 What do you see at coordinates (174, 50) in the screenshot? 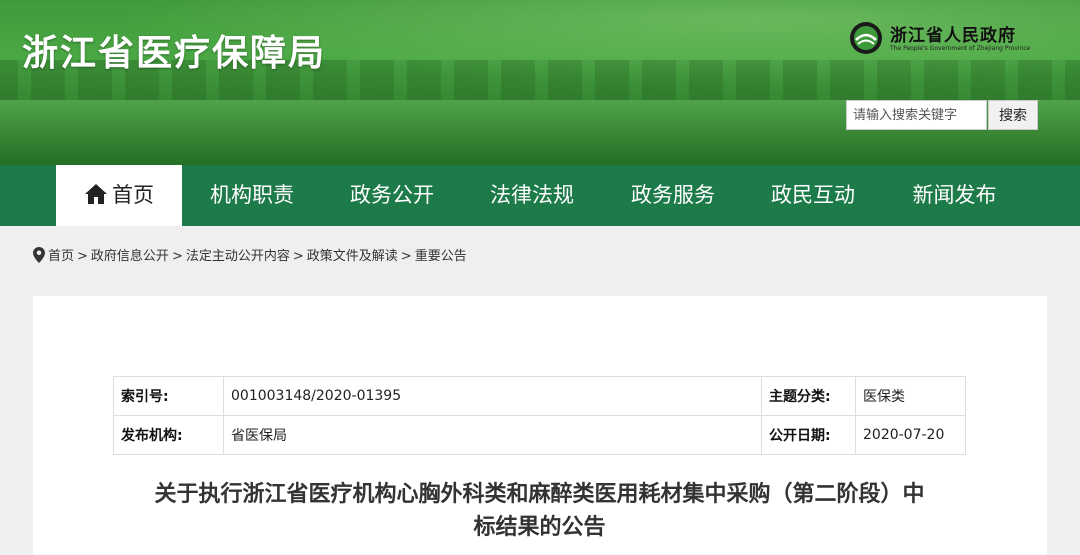
I see `site-title: 浙江省医疗保障局` at bounding box center [174, 50].